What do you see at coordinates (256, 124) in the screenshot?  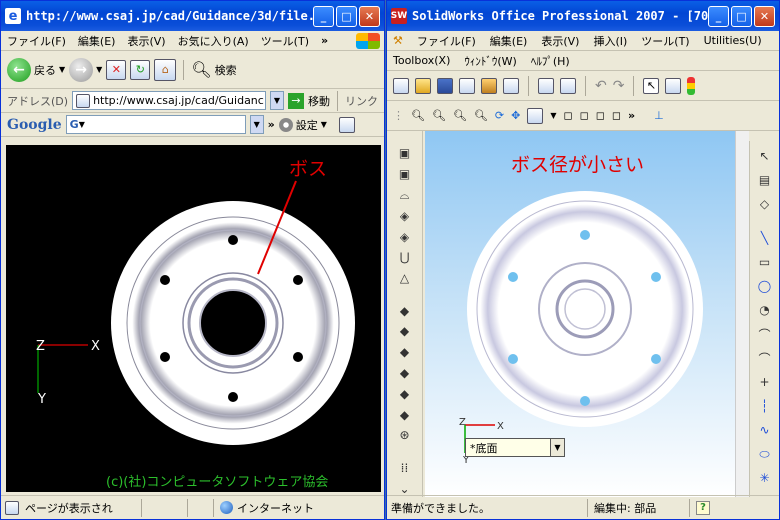 I see `google-dropdown-icon: ▼` at bounding box center [256, 124].